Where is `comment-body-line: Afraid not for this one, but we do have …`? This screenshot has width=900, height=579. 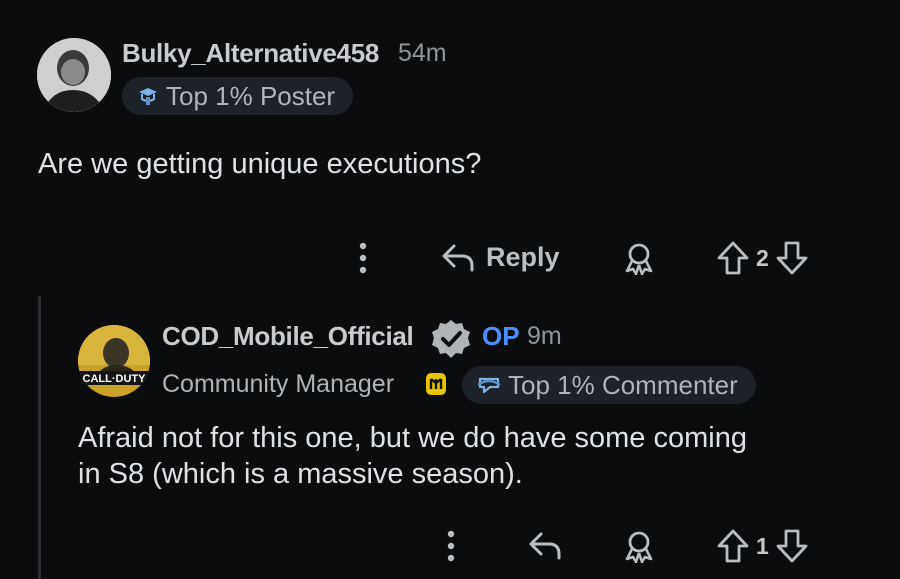
comment-body-line: Afraid not for this one, but we do have … is located at coordinates (412, 438).